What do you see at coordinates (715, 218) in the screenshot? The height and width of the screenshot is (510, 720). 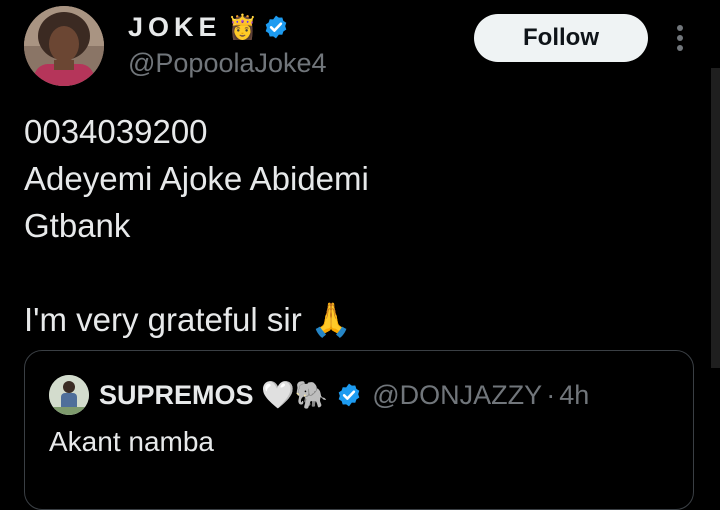 I see `scrollbar` at bounding box center [715, 218].